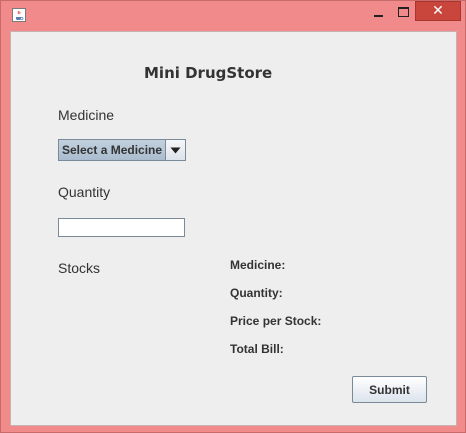  I want to click on minimize-icon, so click(378, 16).